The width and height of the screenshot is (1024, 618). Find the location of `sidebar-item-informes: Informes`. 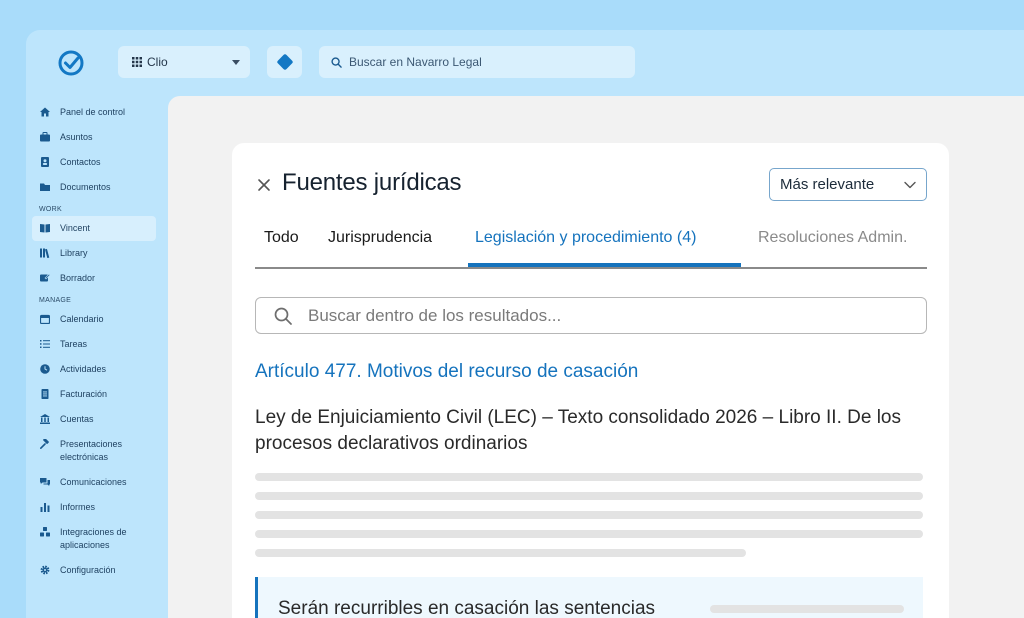

sidebar-item-informes: Informes is located at coordinates (94, 507).